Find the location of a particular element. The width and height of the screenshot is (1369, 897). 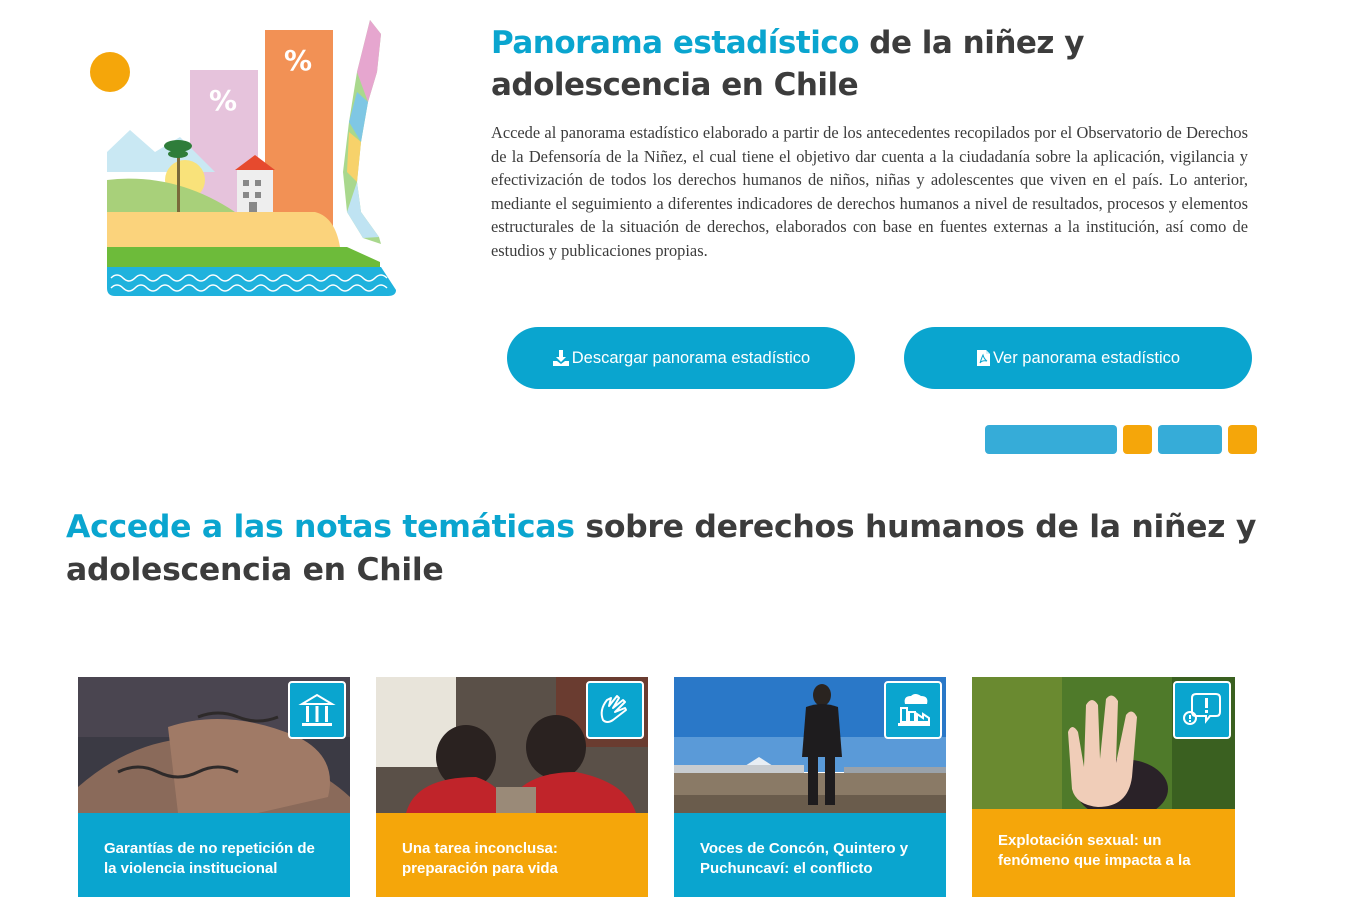

download-panorama-button: Descargar panorama estadístico is located at coordinates (681, 358).